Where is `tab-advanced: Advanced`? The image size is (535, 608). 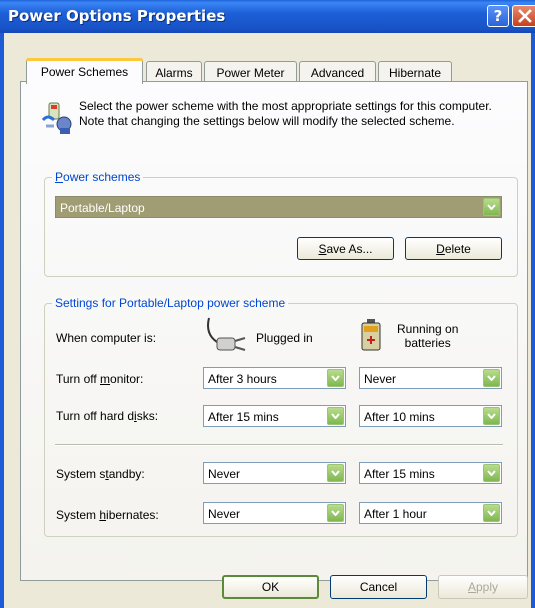 tab-advanced: Advanced is located at coordinates (337, 72).